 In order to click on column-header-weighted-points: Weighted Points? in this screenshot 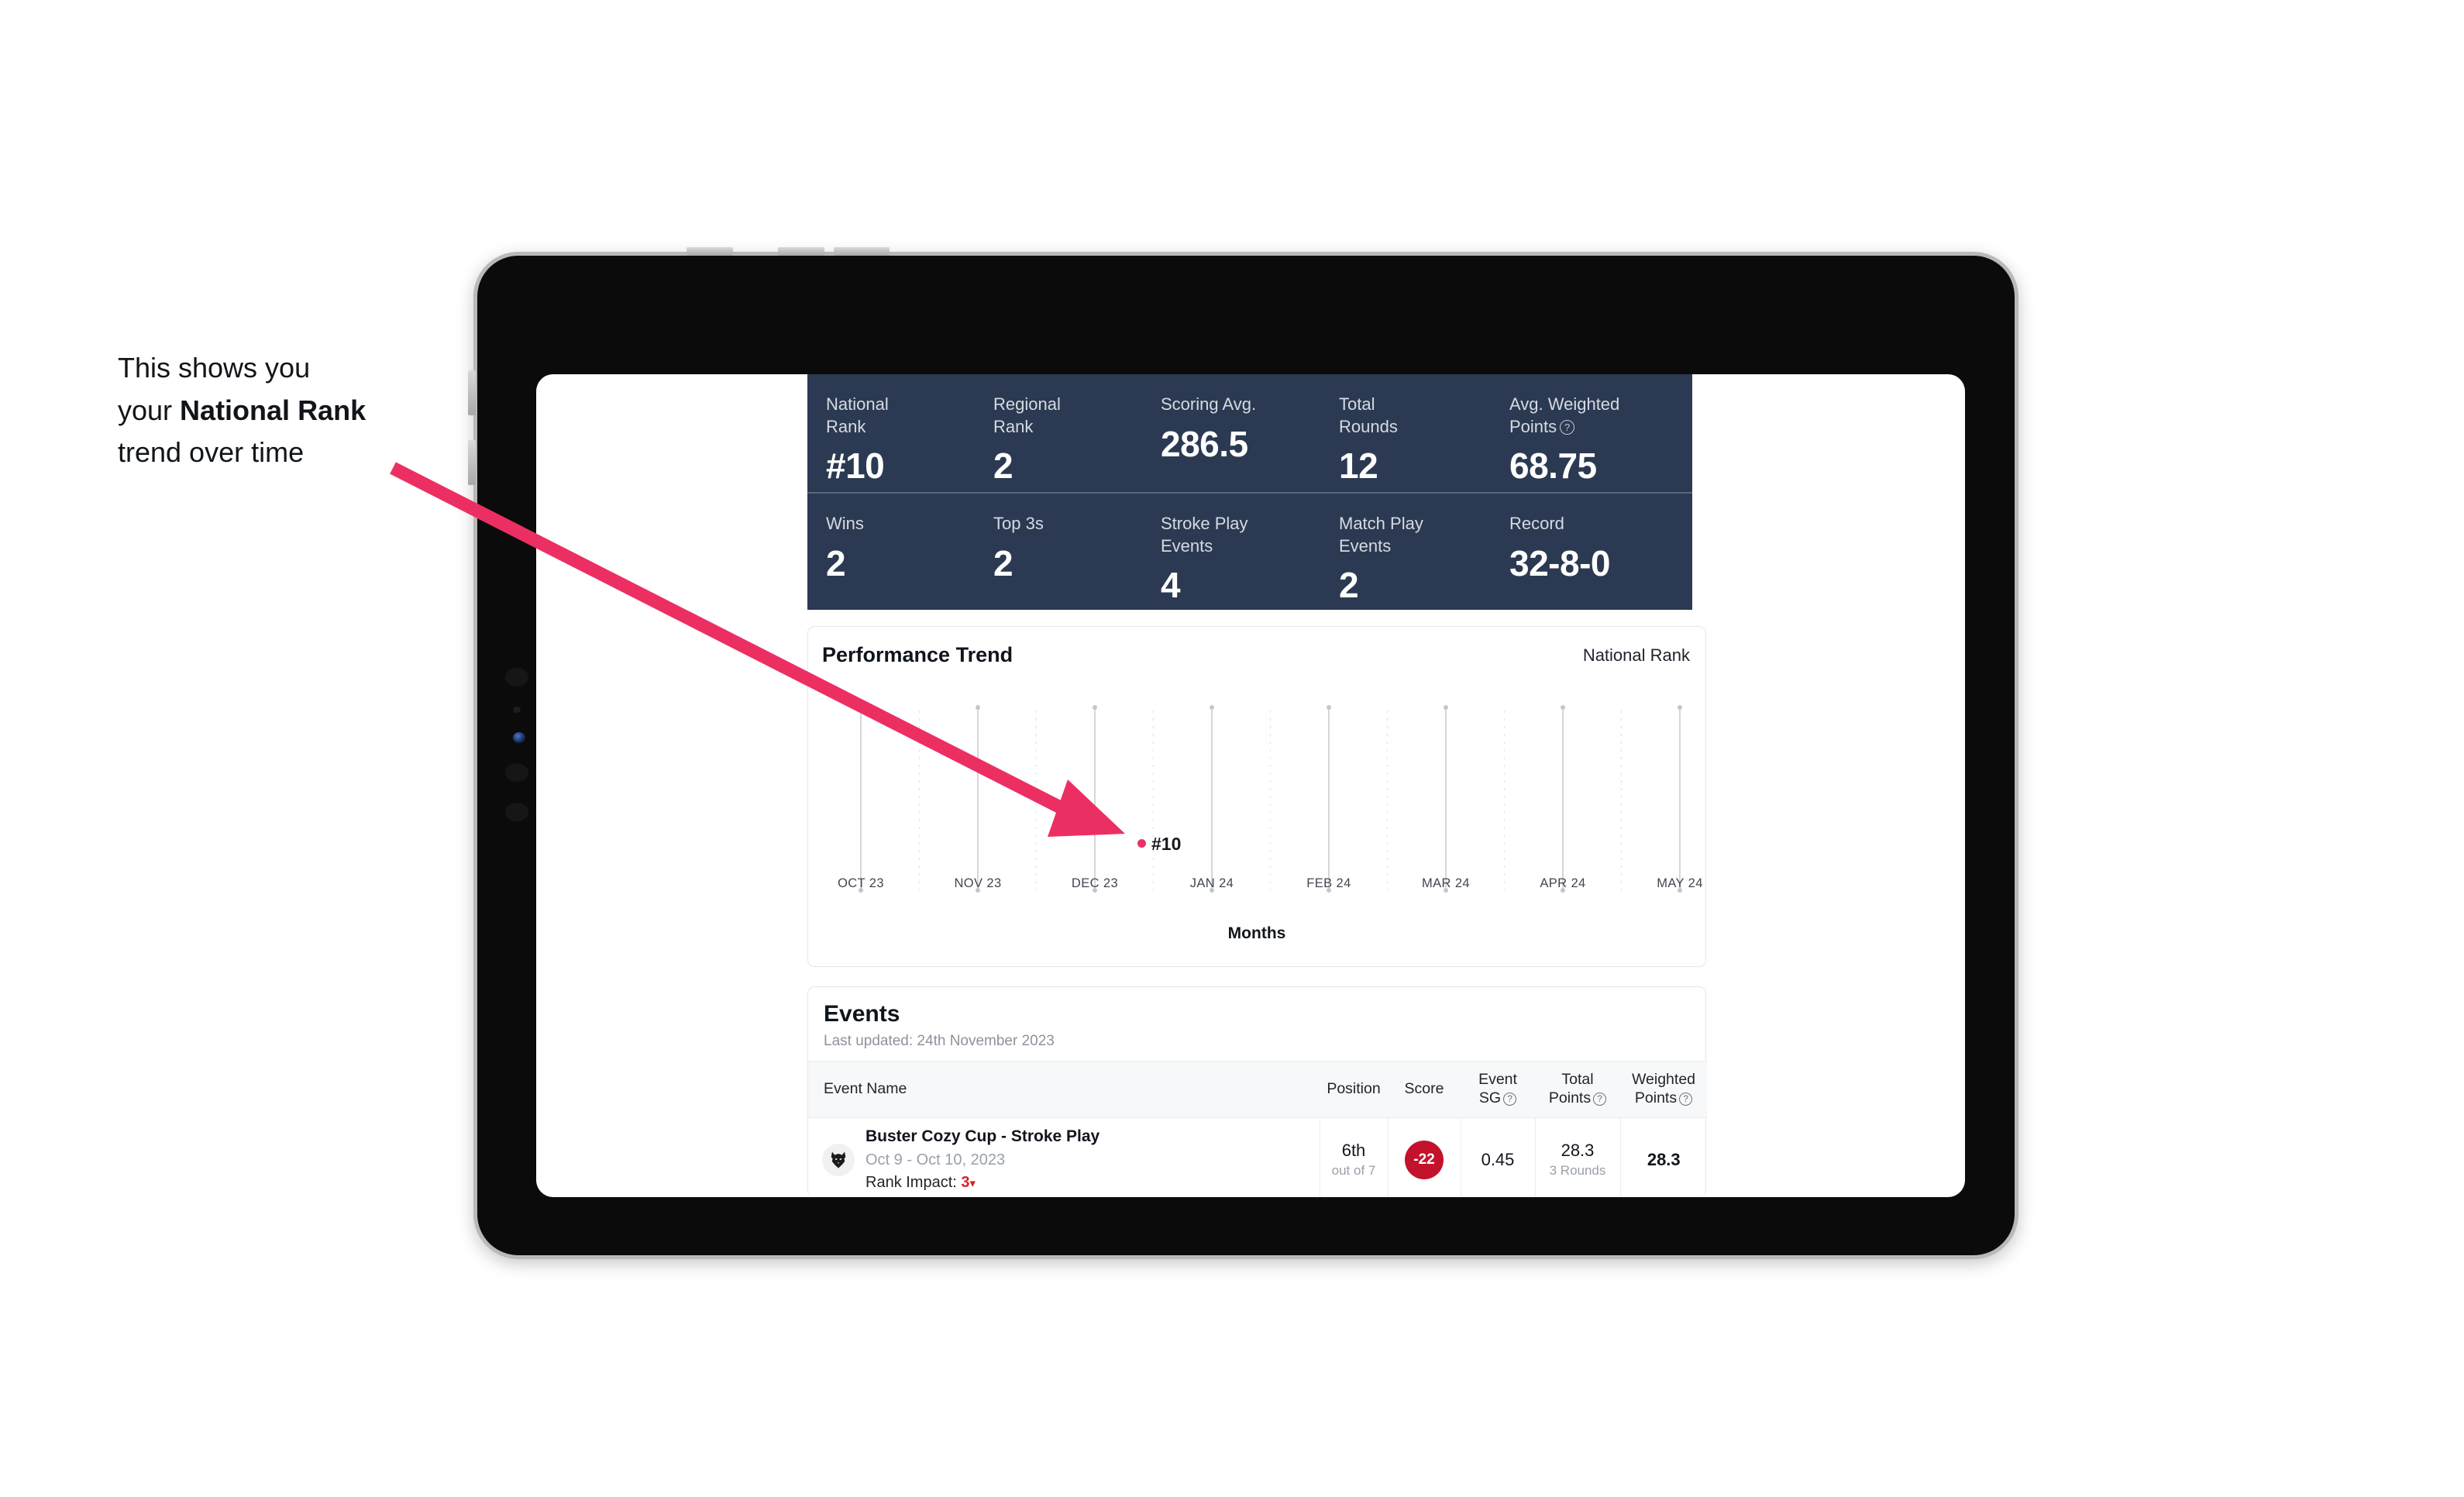, I will do `click(1664, 1089)`.